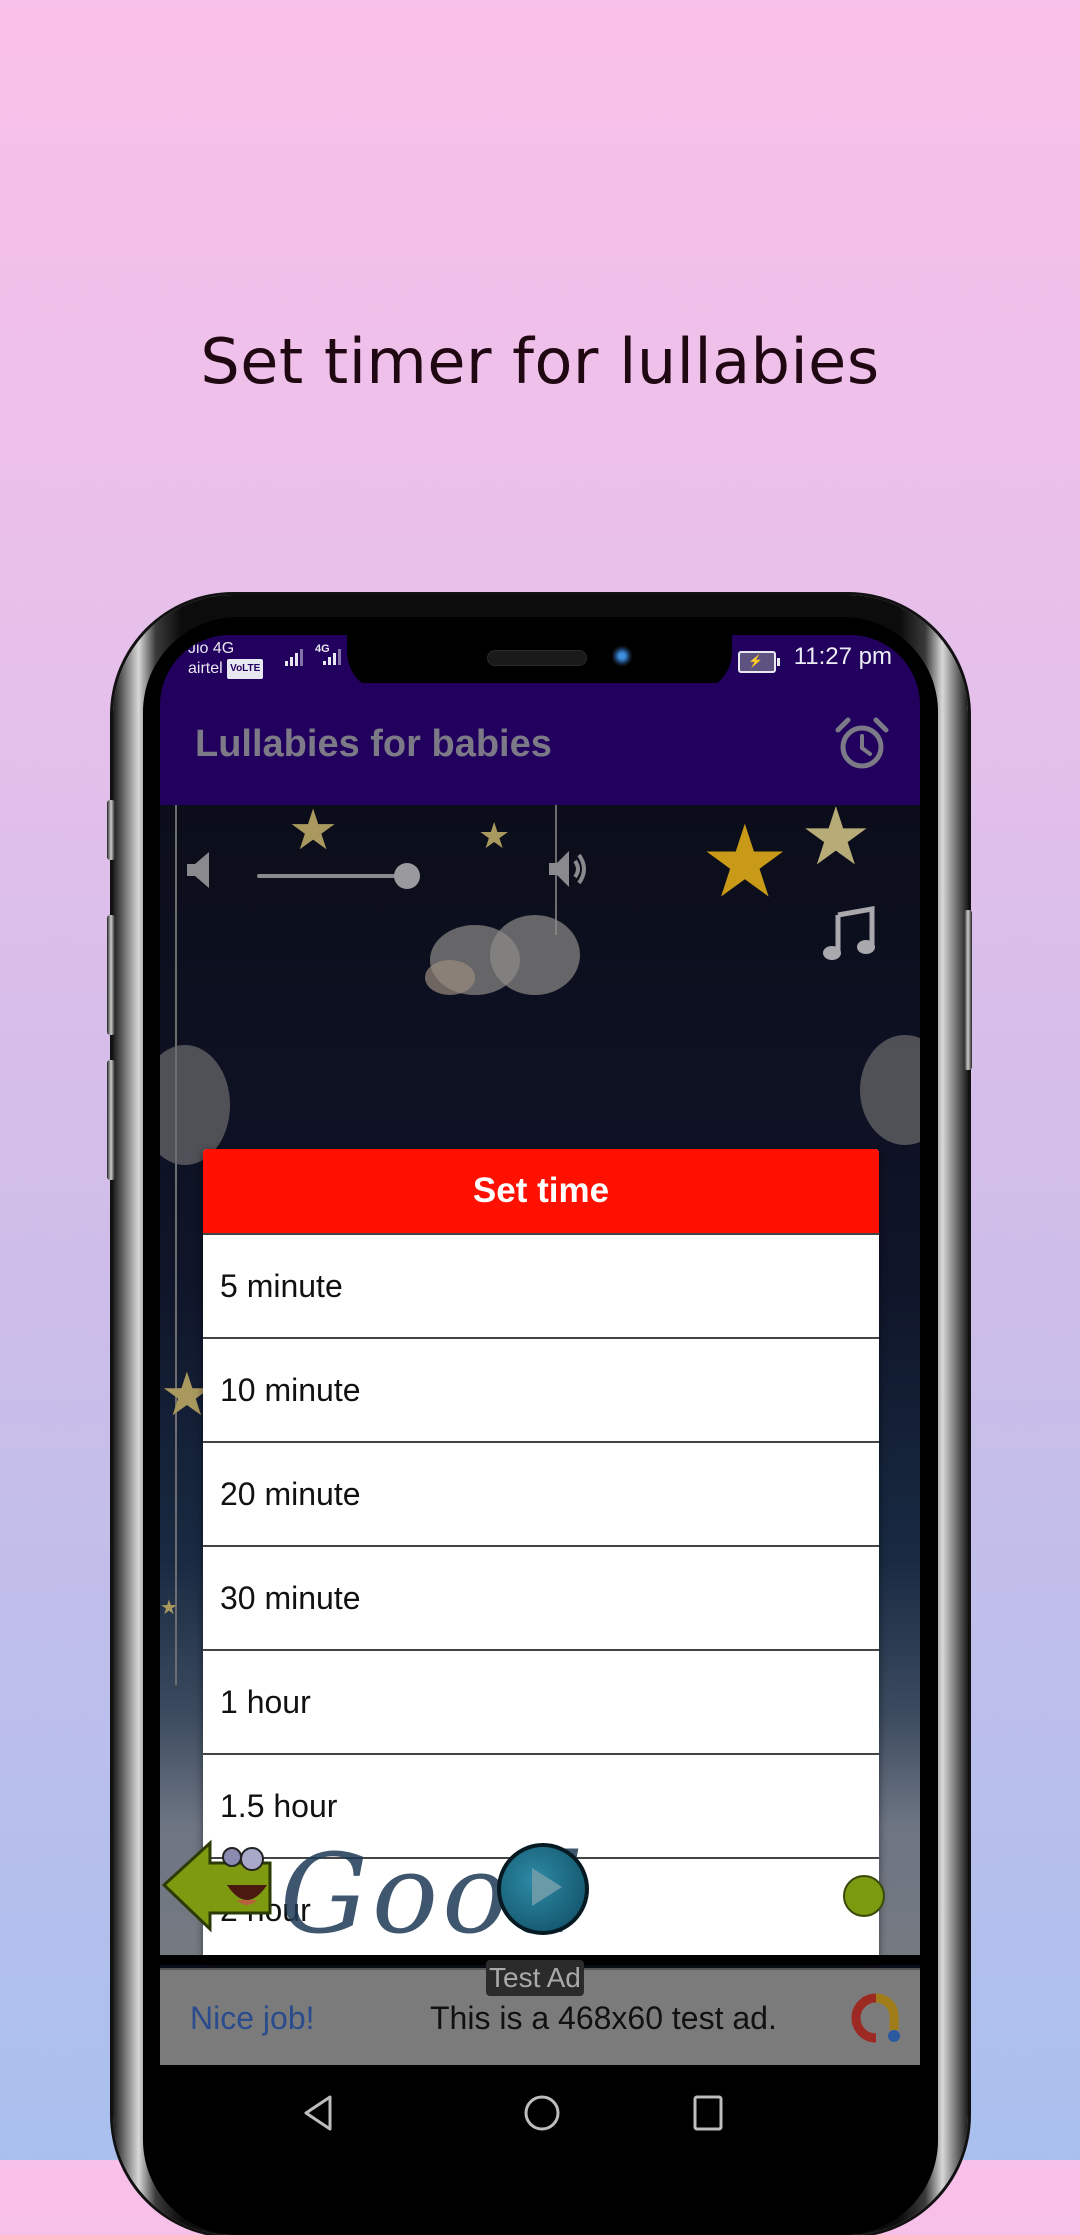  I want to click on volume-thumb, so click(407, 876).